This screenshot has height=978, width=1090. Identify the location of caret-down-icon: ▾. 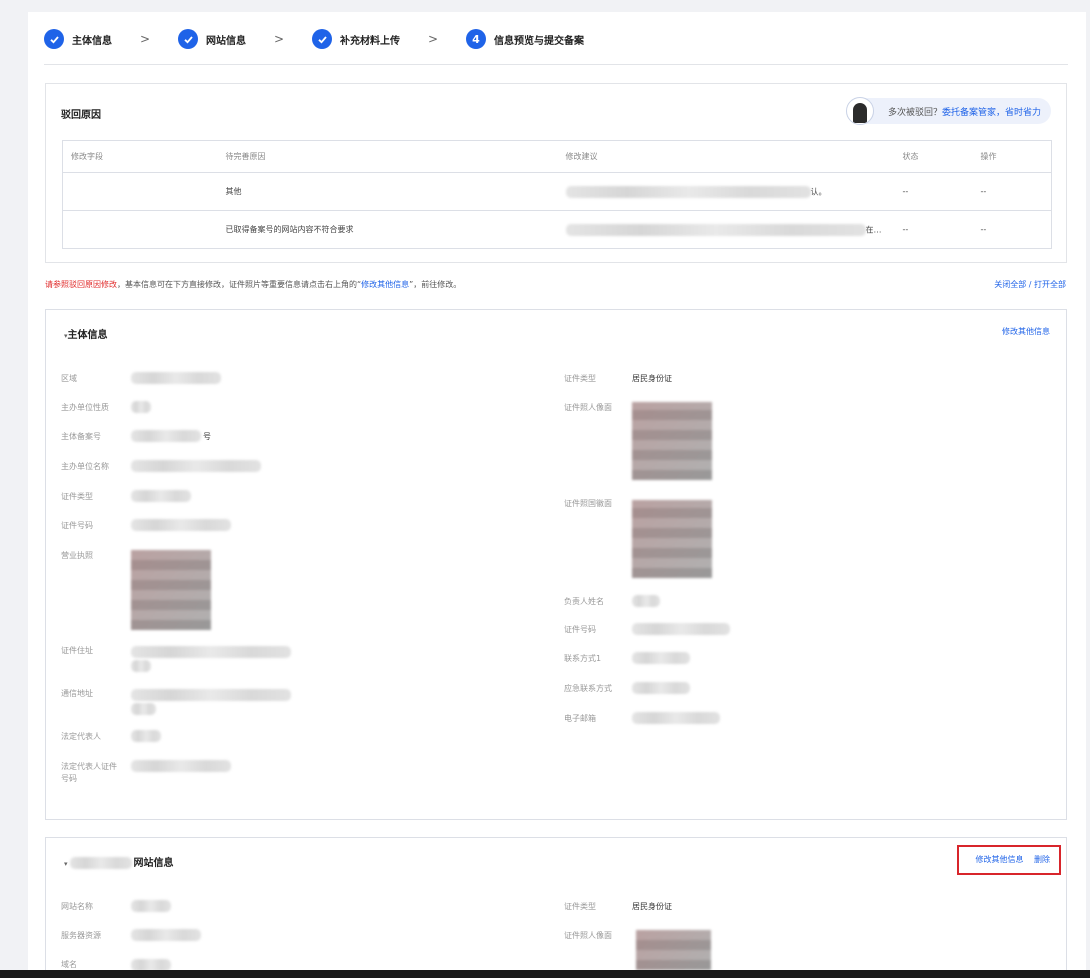
(66, 864).